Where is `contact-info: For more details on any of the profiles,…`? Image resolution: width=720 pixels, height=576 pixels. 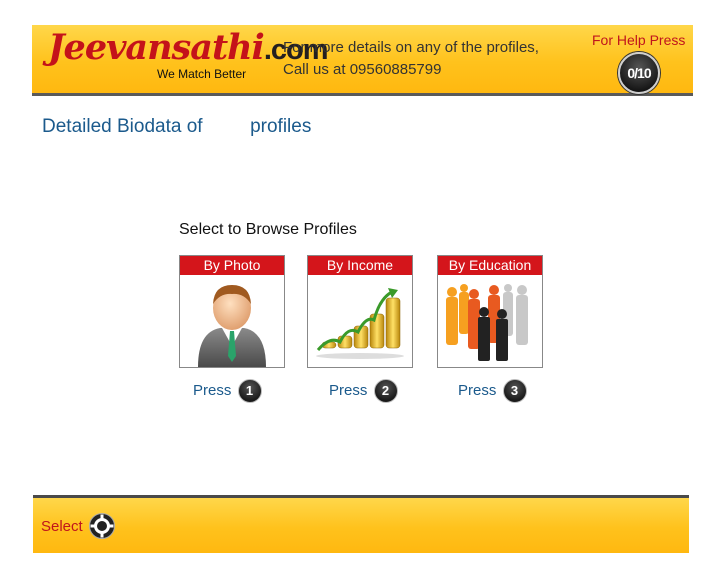 contact-info: For more details on any of the profiles,… is located at coordinates (411, 59).